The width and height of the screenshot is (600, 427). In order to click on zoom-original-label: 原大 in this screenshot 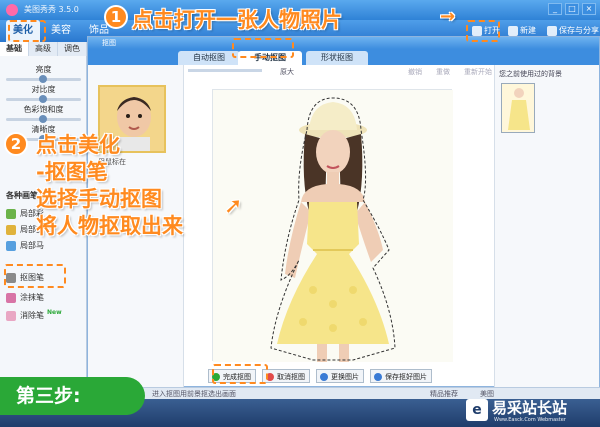, I will do `click(287, 72)`.